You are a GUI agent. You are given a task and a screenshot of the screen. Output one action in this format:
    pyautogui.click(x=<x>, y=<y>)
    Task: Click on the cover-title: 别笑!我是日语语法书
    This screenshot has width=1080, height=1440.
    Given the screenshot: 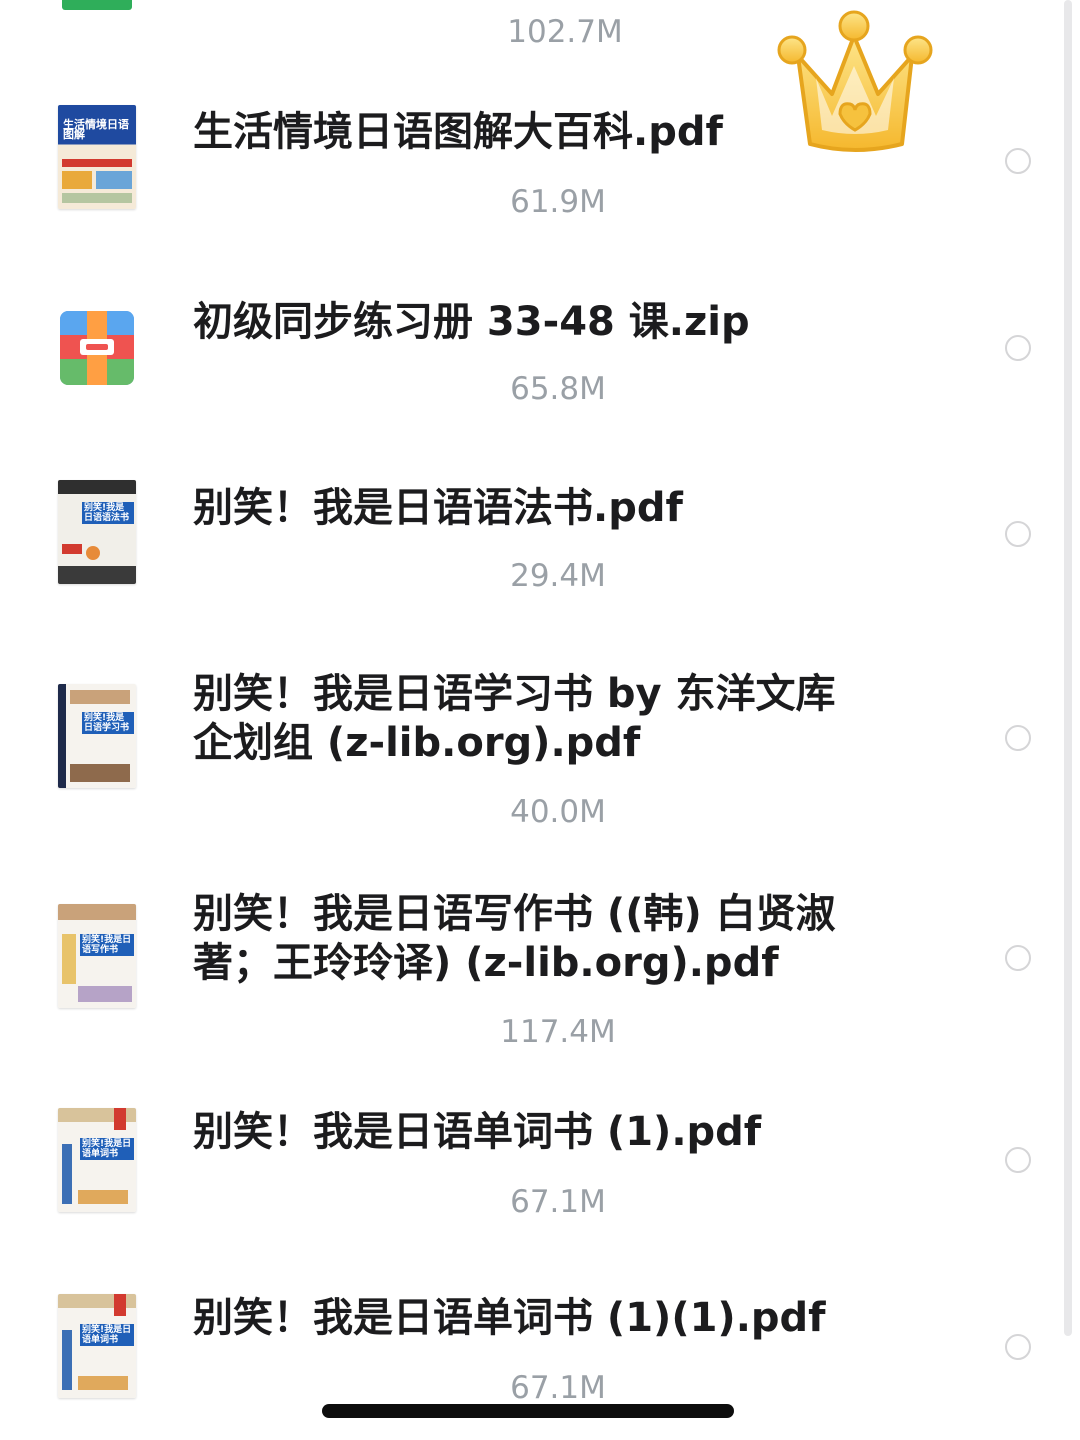 What is the action you would take?
    pyautogui.click(x=108, y=513)
    